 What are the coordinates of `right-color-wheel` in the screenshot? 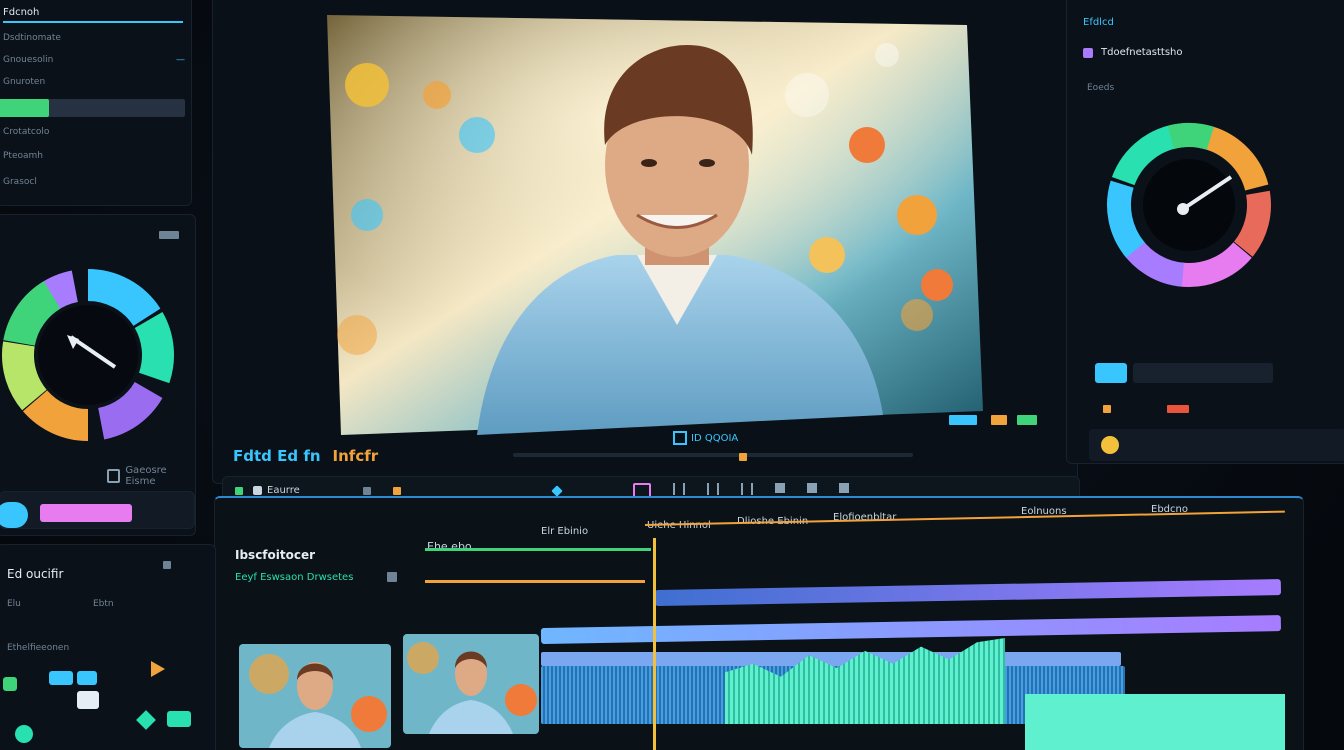 It's located at (1189, 210).